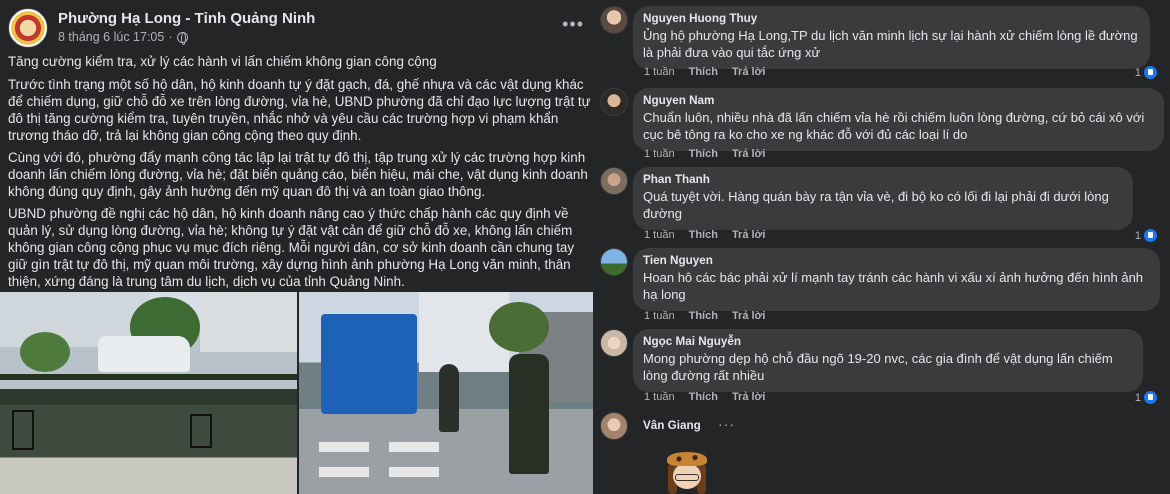  Describe the element at coordinates (883, 179) in the screenshot. I see `comment-author: Phan Thanh` at that location.